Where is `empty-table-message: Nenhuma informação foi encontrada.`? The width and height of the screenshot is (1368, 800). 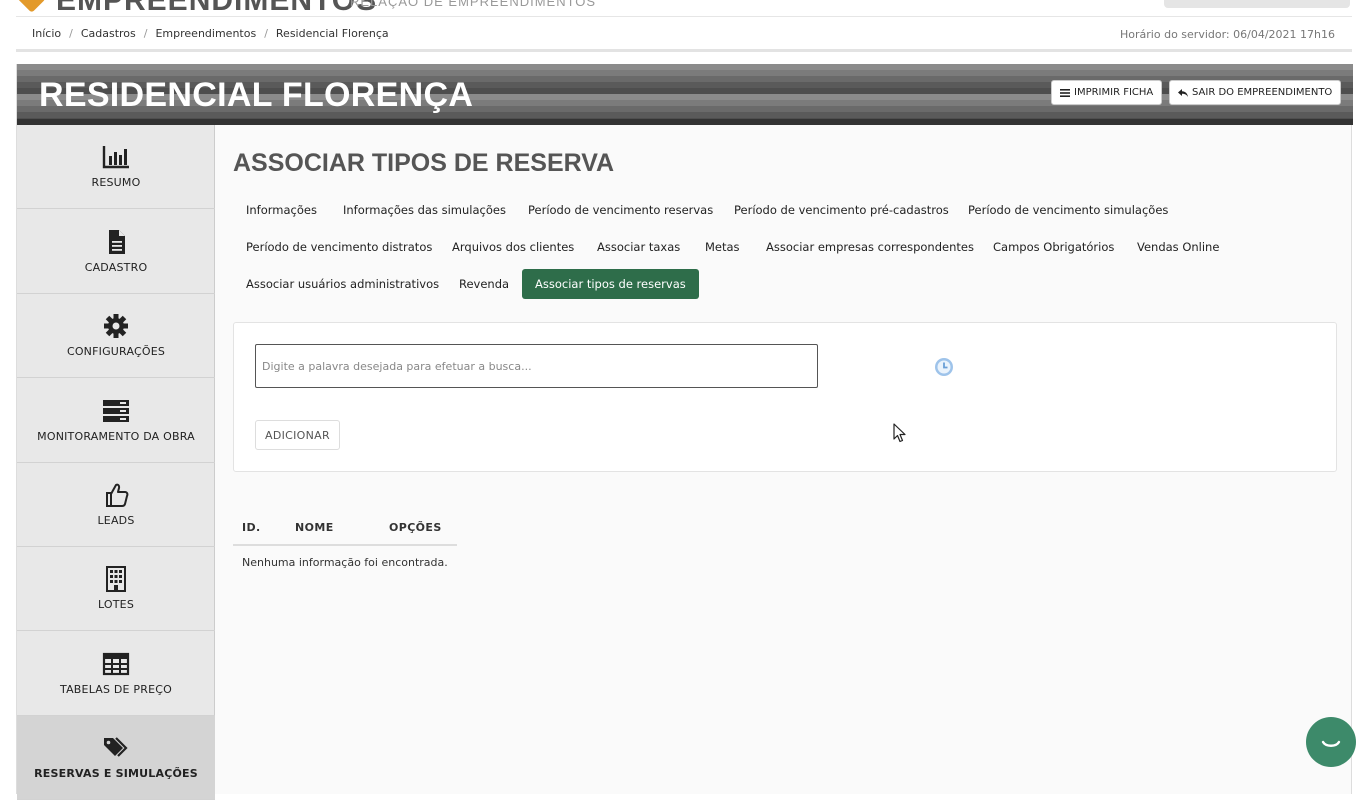 empty-table-message: Nenhuma informação foi encontrada. is located at coordinates (345, 562).